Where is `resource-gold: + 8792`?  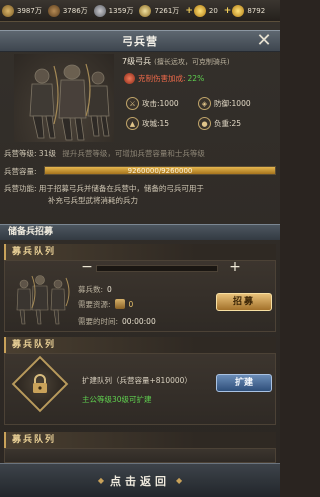 resource-gold: + 8792 is located at coordinates (245, 10).